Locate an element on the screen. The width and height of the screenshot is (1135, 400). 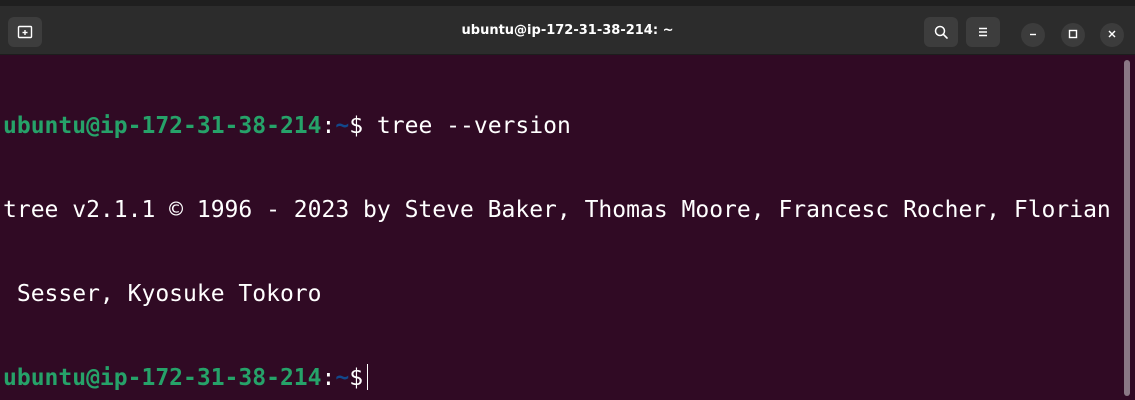
hamburger-menu-icon is located at coordinates (983, 32).